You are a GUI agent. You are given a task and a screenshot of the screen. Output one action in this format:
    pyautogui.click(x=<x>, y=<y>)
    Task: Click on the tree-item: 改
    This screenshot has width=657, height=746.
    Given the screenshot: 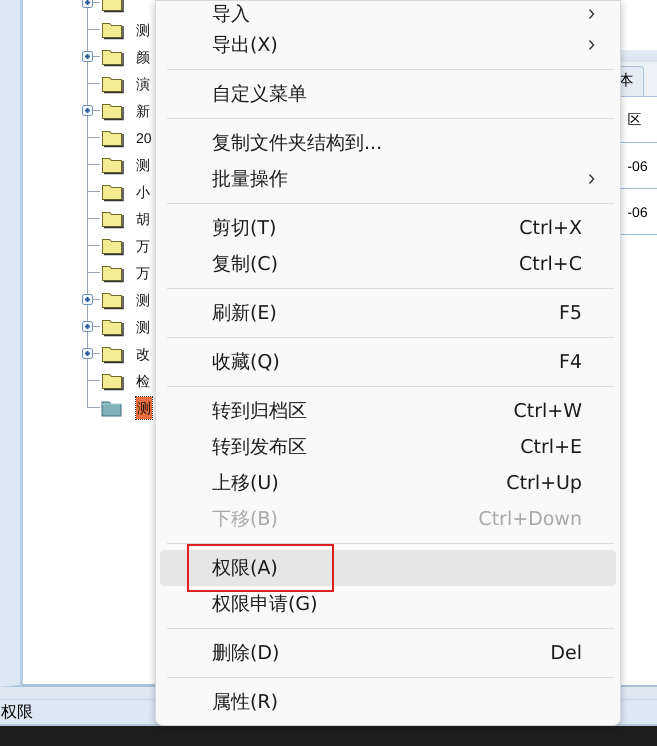 What is the action you would take?
    pyautogui.click(x=143, y=353)
    